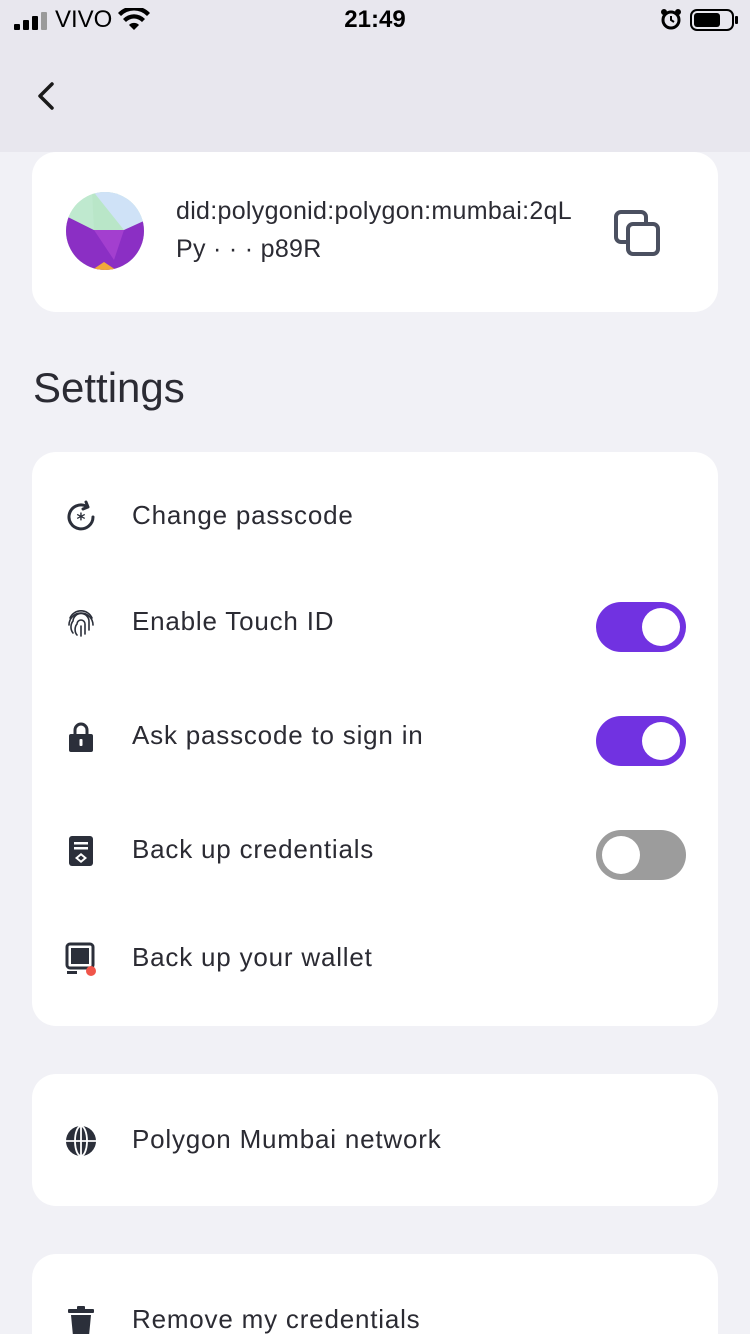  I want to click on trash-icon, so click(81, 1320).